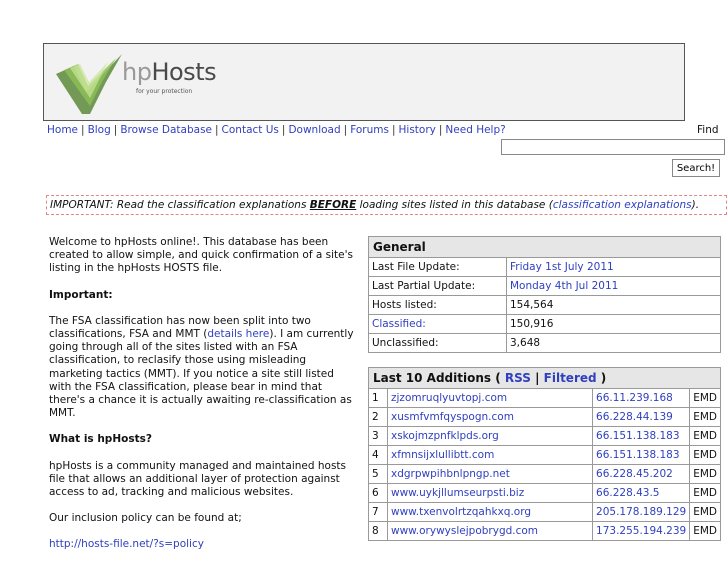  What do you see at coordinates (490, 436) in the screenshot?
I see `host-link: xskojmzpnfklpds.org` at bounding box center [490, 436].